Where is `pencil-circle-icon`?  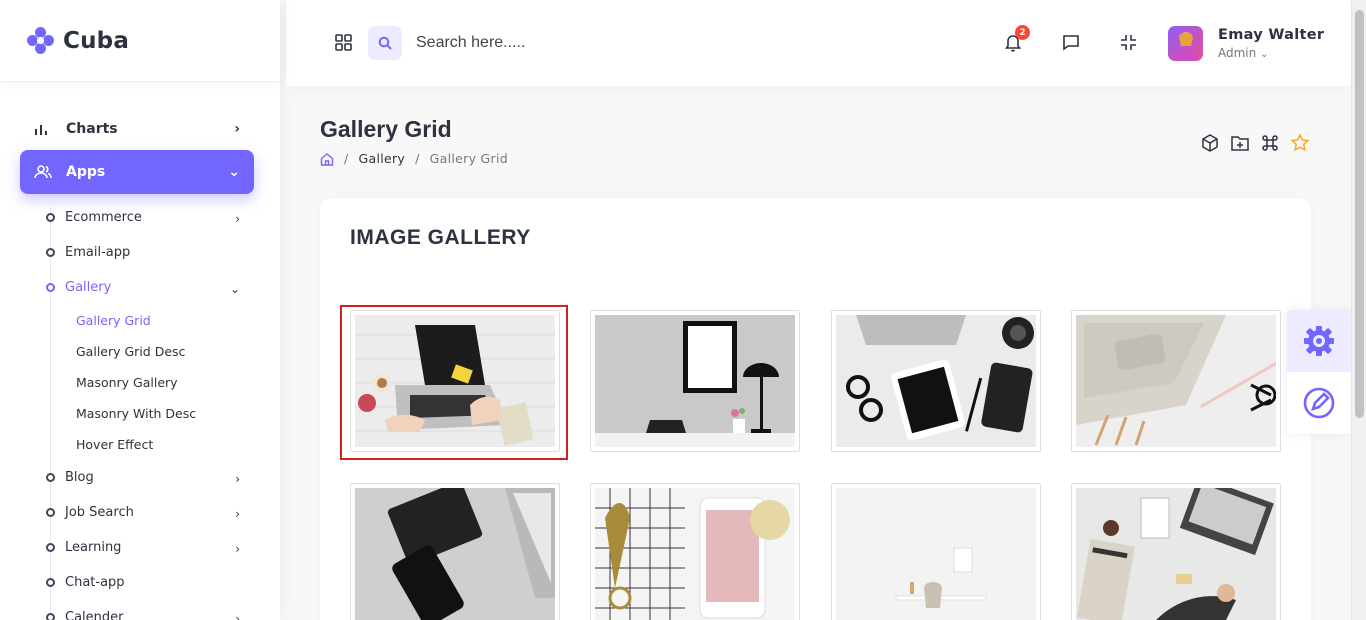
pencil-circle-icon is located at coordinates (1319, 403).